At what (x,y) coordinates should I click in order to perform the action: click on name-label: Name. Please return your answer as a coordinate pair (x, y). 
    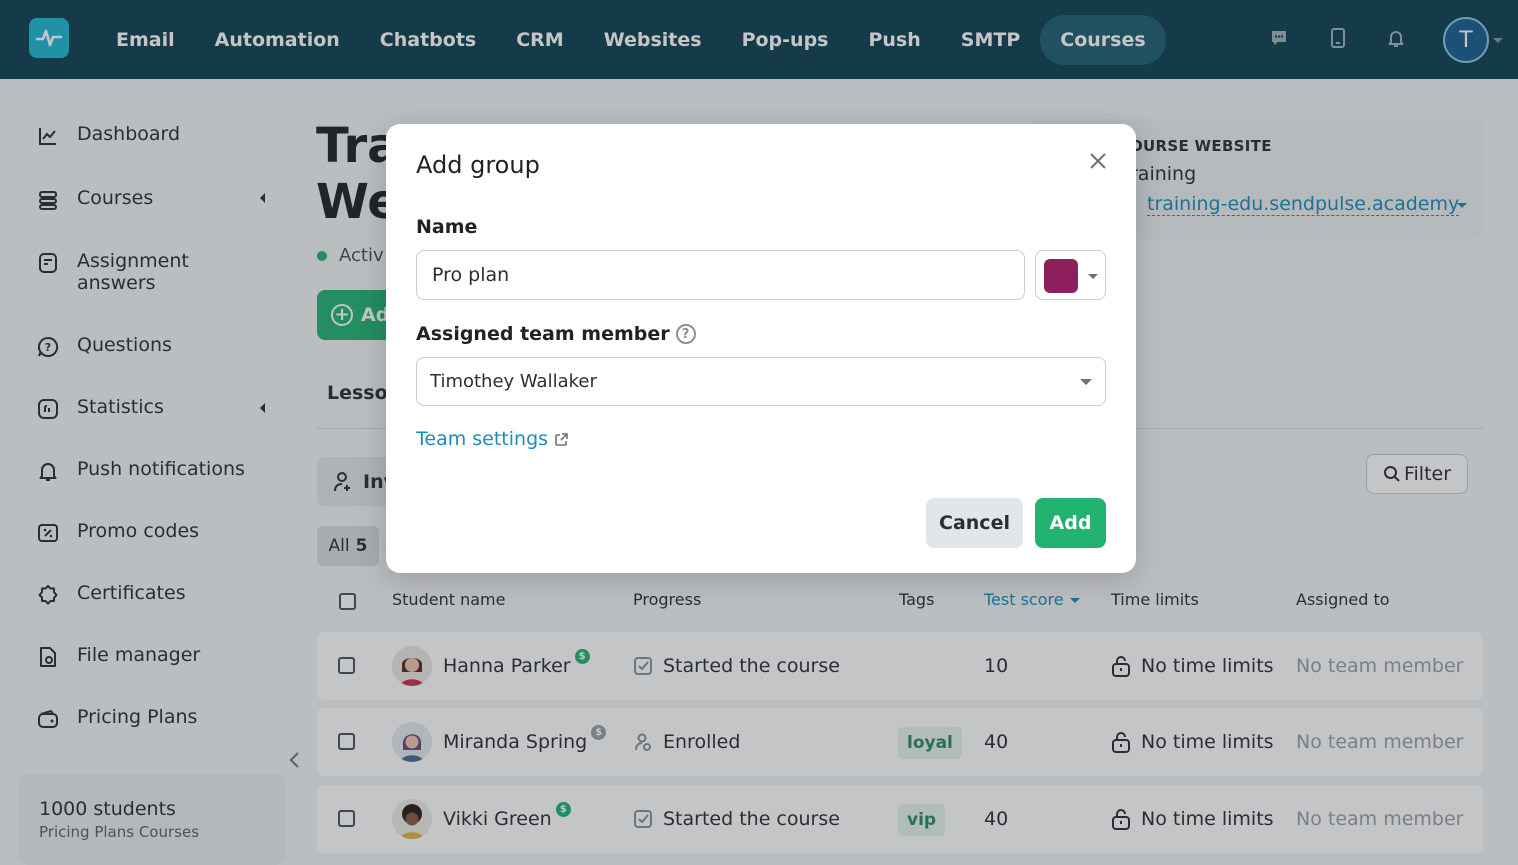
    Looking at the image, I should click on (447, 227).